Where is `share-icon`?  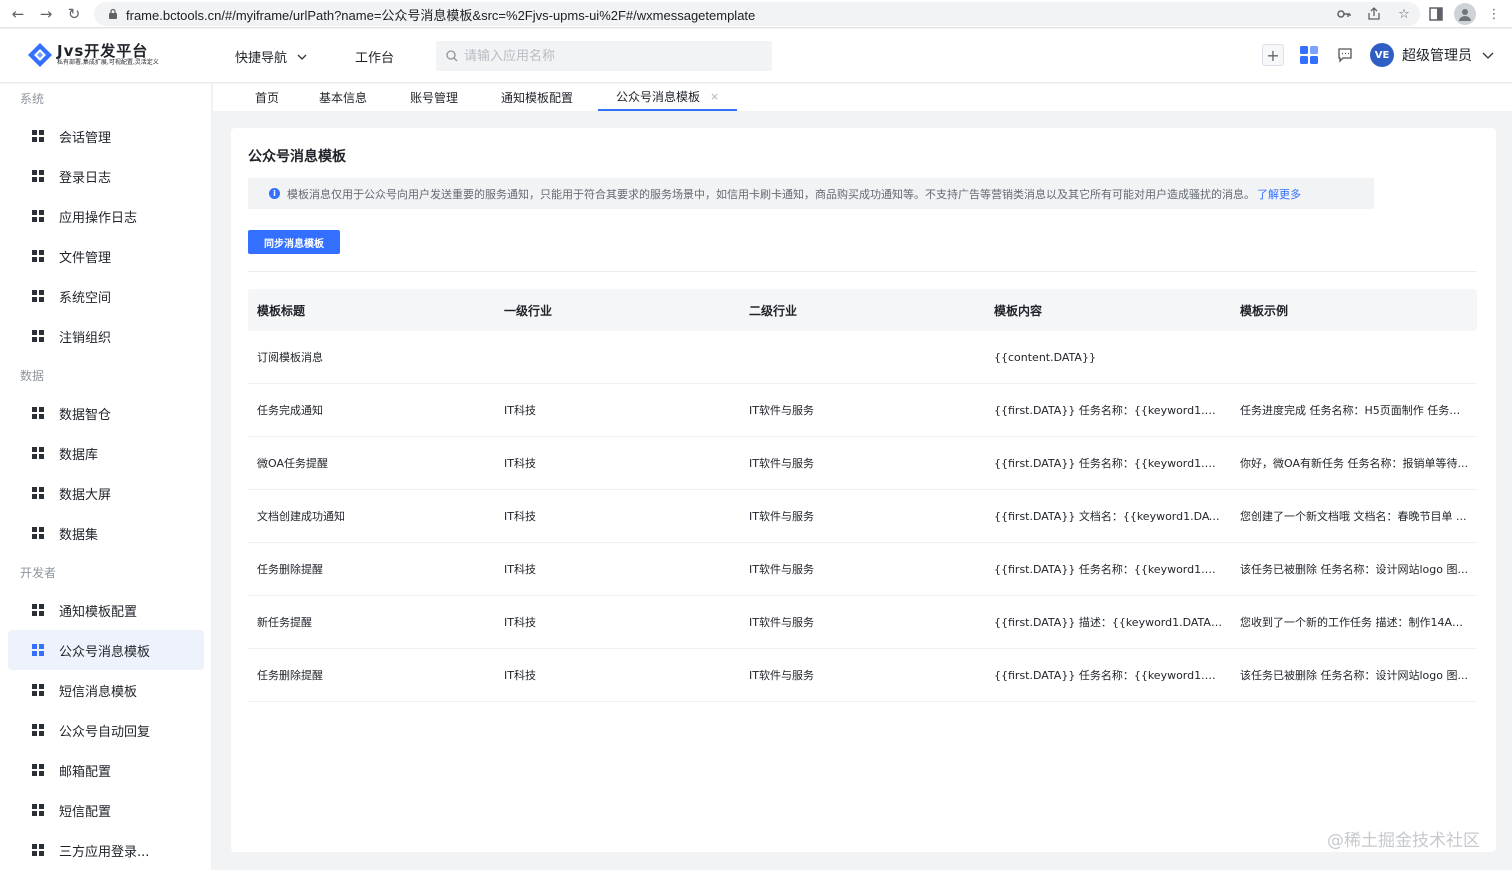
share-icon is located at coordinates (1374, 14).